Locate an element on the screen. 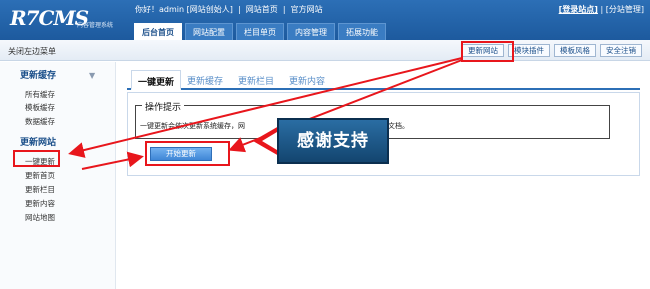  hint-text: 一键更新会依次更新系统缓存，网 is located at coordinates (192, 126).